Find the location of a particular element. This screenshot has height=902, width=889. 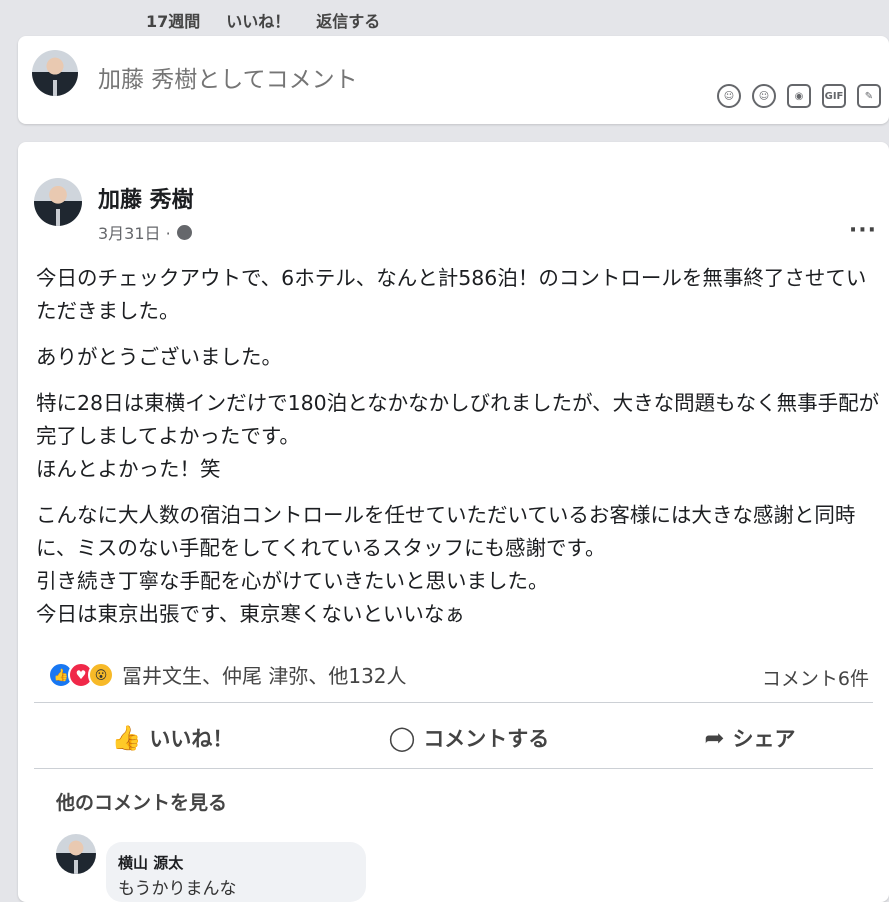

emoji-icon: ☺ is located at coordinates (764, 96).